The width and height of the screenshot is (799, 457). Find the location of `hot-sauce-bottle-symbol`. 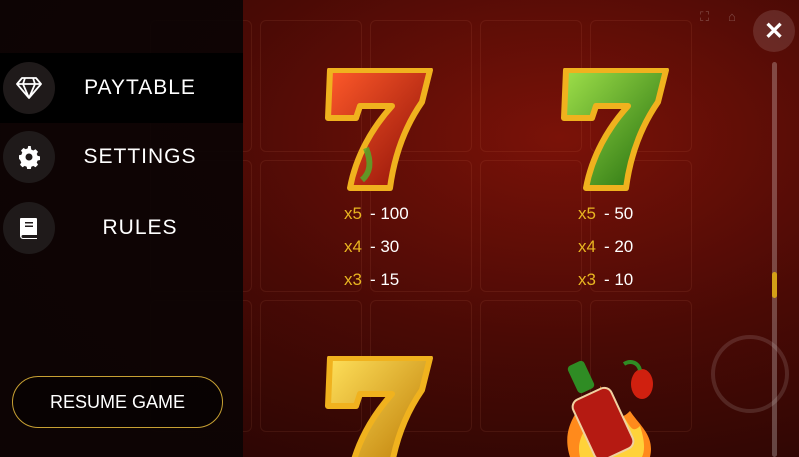

hot-sauce-bottle-symbol is located at coordinates (610, 408).